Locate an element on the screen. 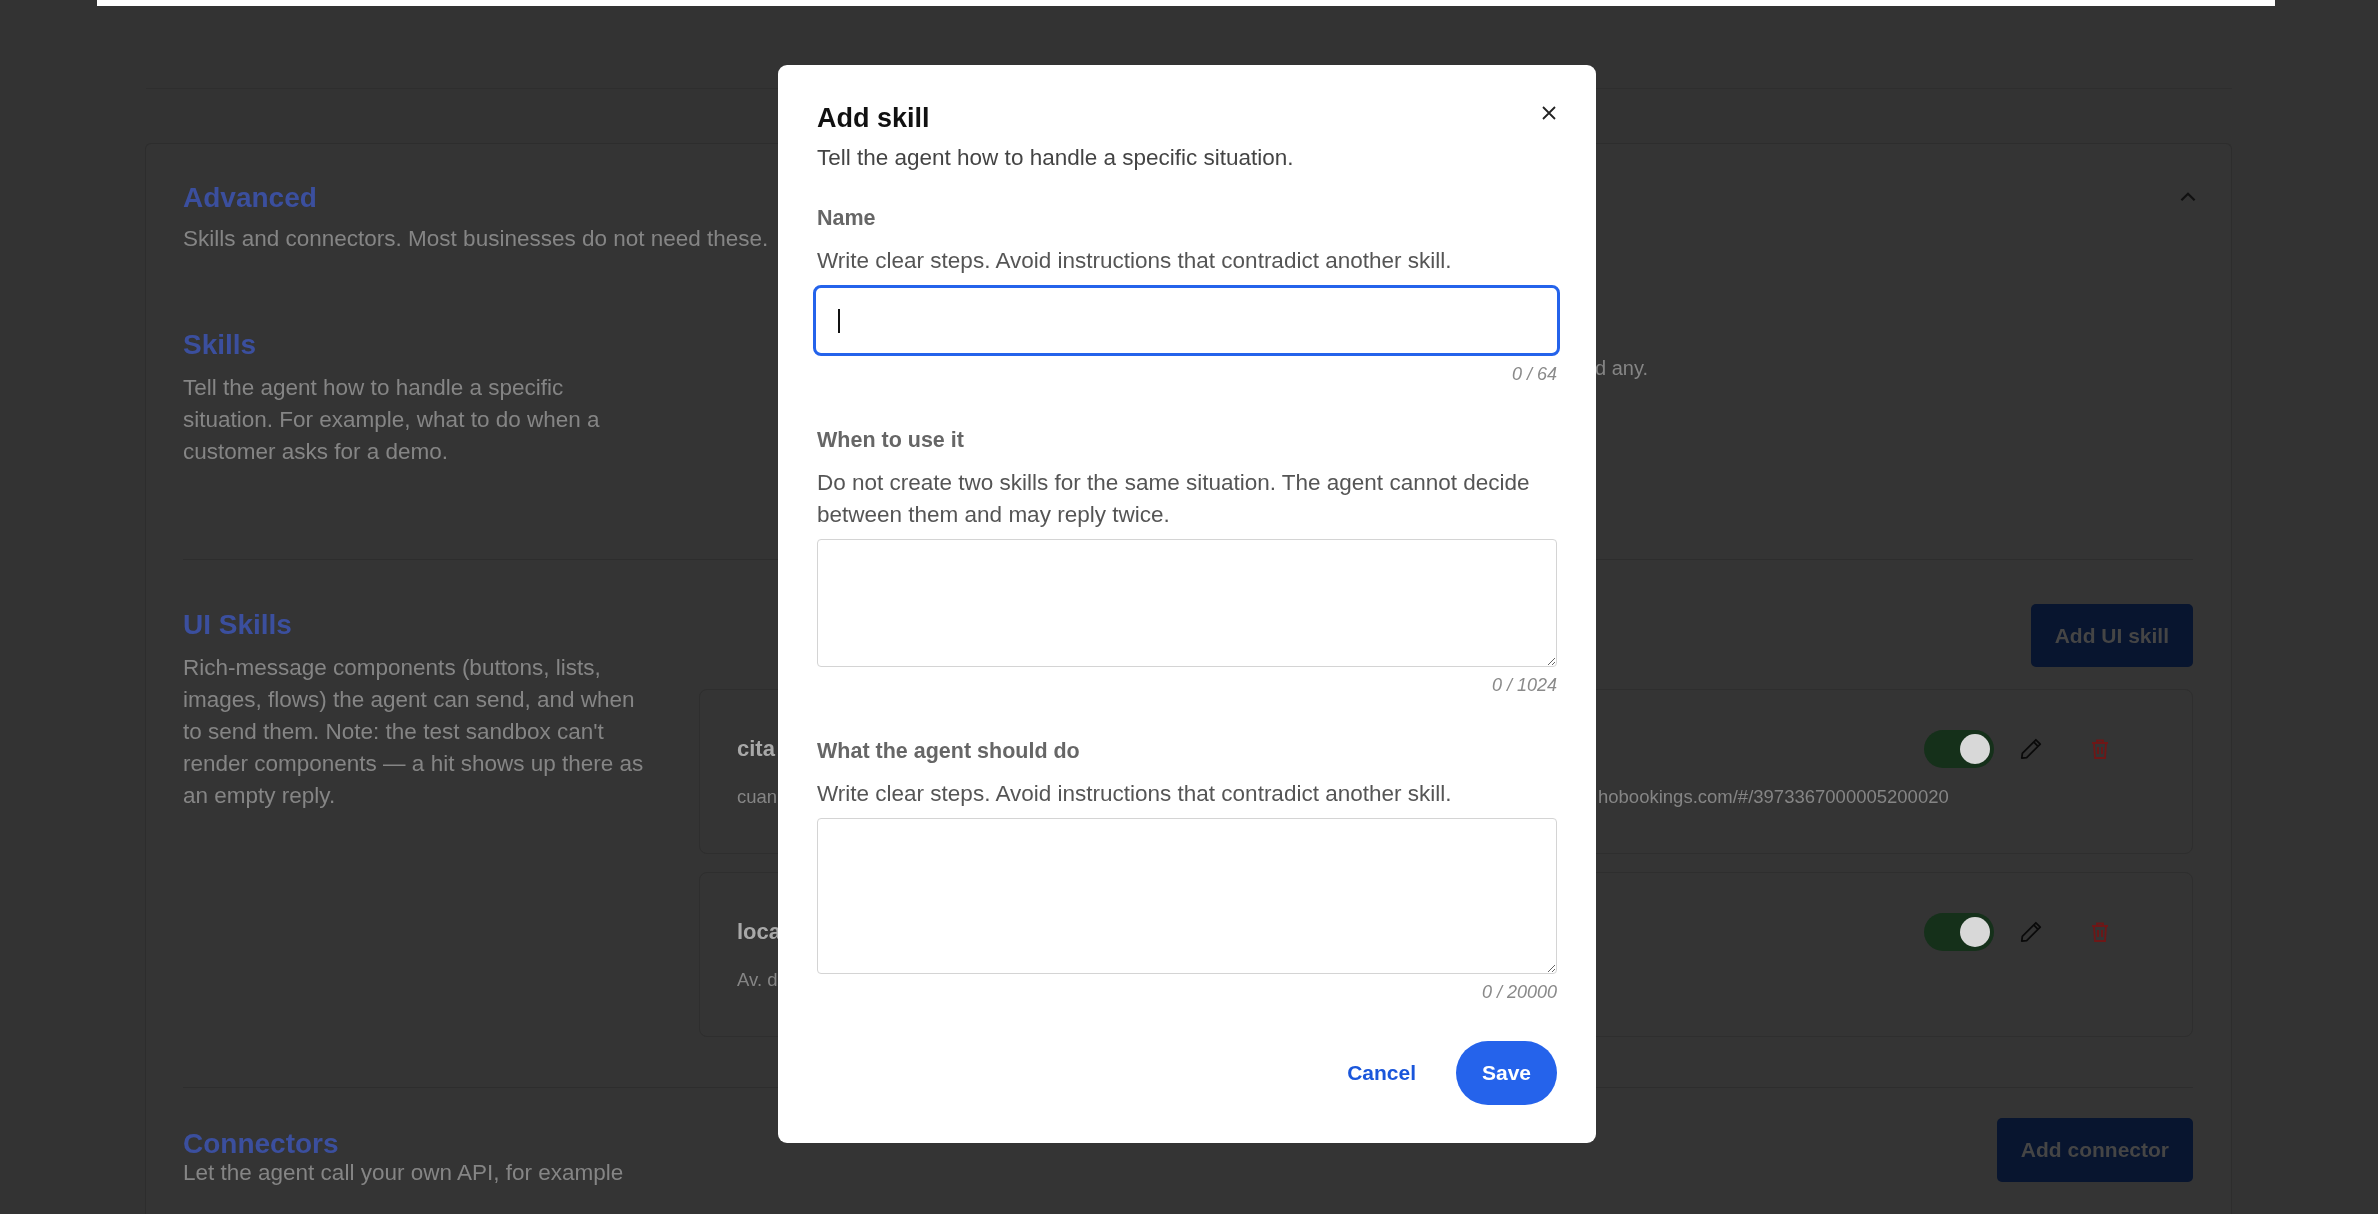 Image resolution: width=2378 pixels, height=1214 pixels. skill-name: cita is located at coordinates (756, 749).